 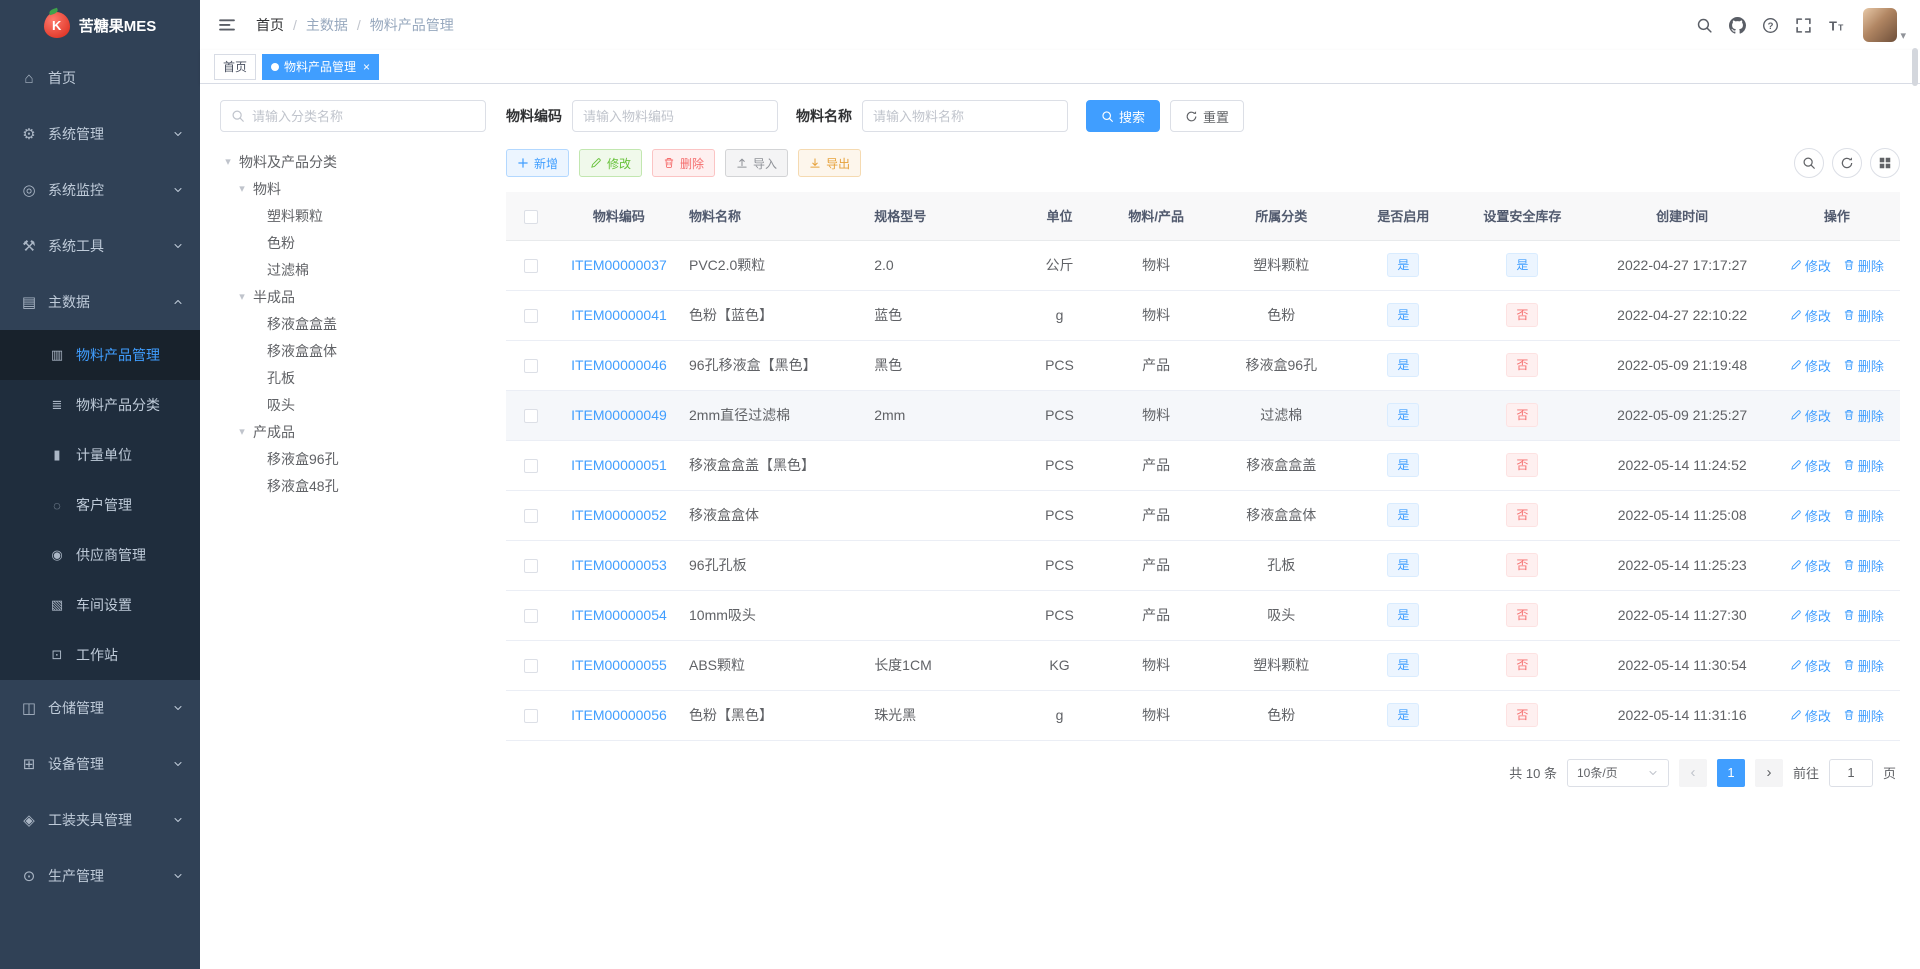 What do you see at coordinates (353, 215) in the screenshot?
I see `tree-node: 塑料颗粒` at bounding box center [353, 215].